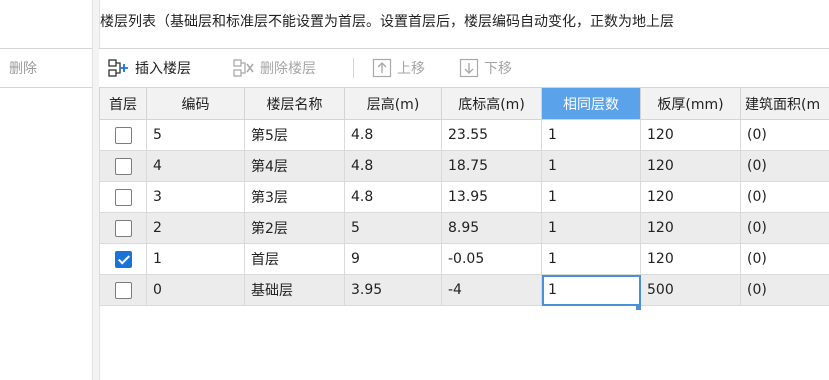 The width and height of the screenshot is (829, 380). Describe the element at coordinates (491, 259) in the screenshot. I see `cell-base: -0.05` at that location.